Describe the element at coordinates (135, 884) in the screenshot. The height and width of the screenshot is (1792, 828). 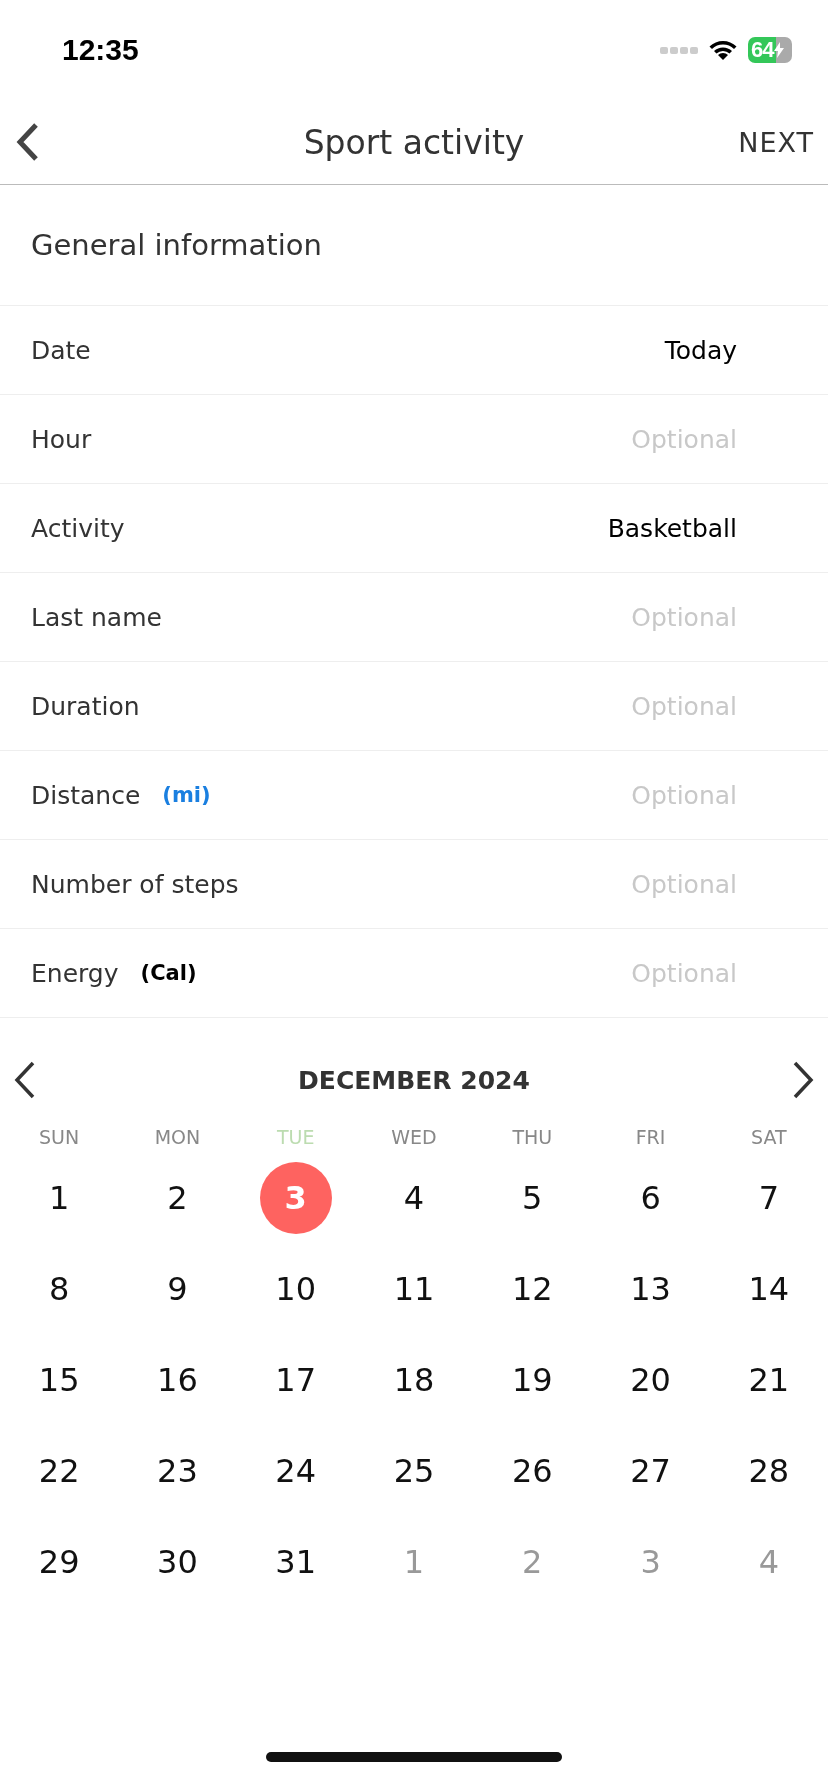
I see `field-label: Number of steps` at that location.